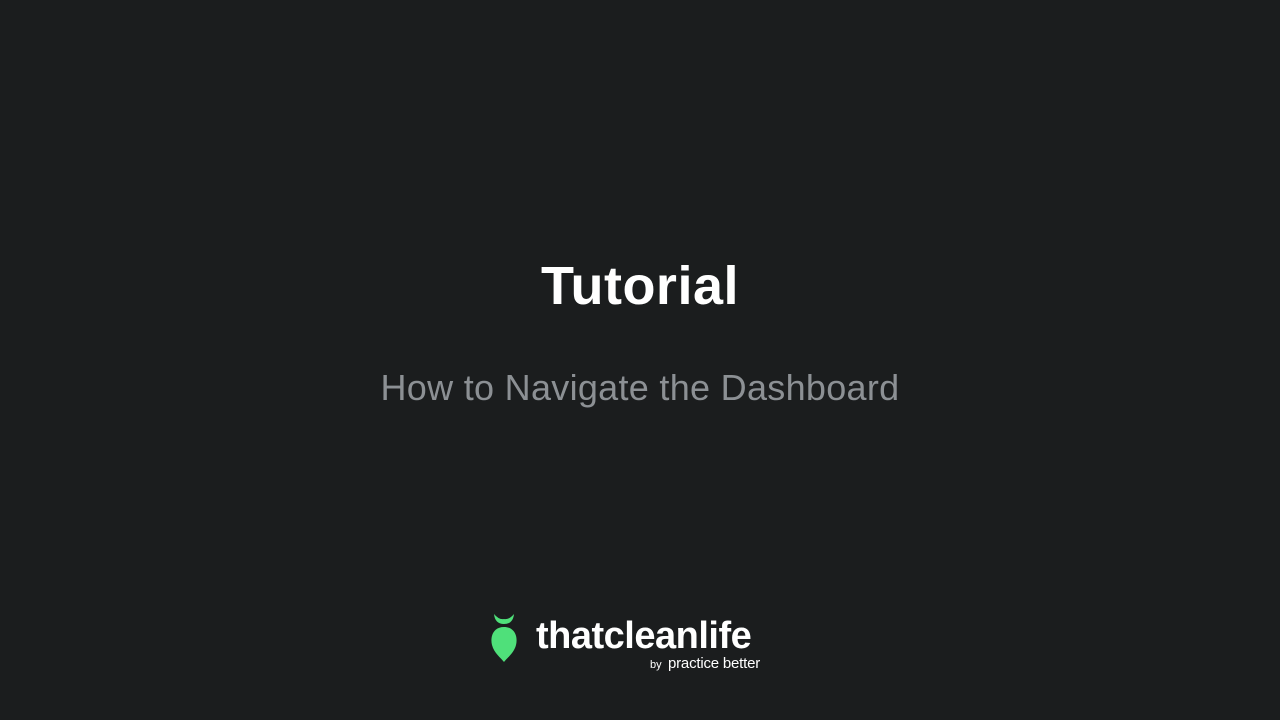 Image resolution: width=1280 pixels, height=720 pixels. Describe the element at coordinates (640, 286) in the screenshot. I see `slide-title: Tutorial` at that location.